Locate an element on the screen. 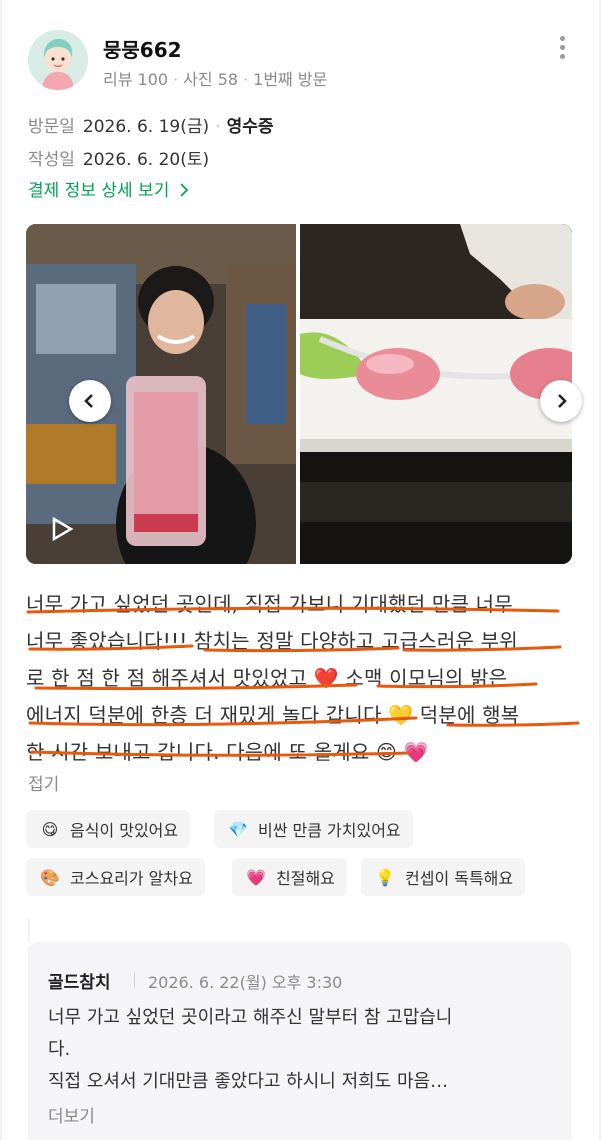 Image resolution: width=601 pixels, height=1140 pixels. visit-count: 1번째 방문 is located at coordinates (290, 79).